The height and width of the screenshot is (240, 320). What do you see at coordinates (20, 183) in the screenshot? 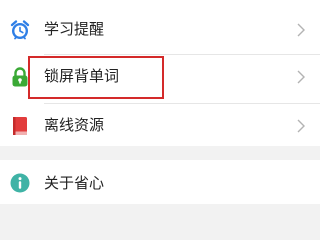
I see `info-icon` at bounding box center [20, 183].